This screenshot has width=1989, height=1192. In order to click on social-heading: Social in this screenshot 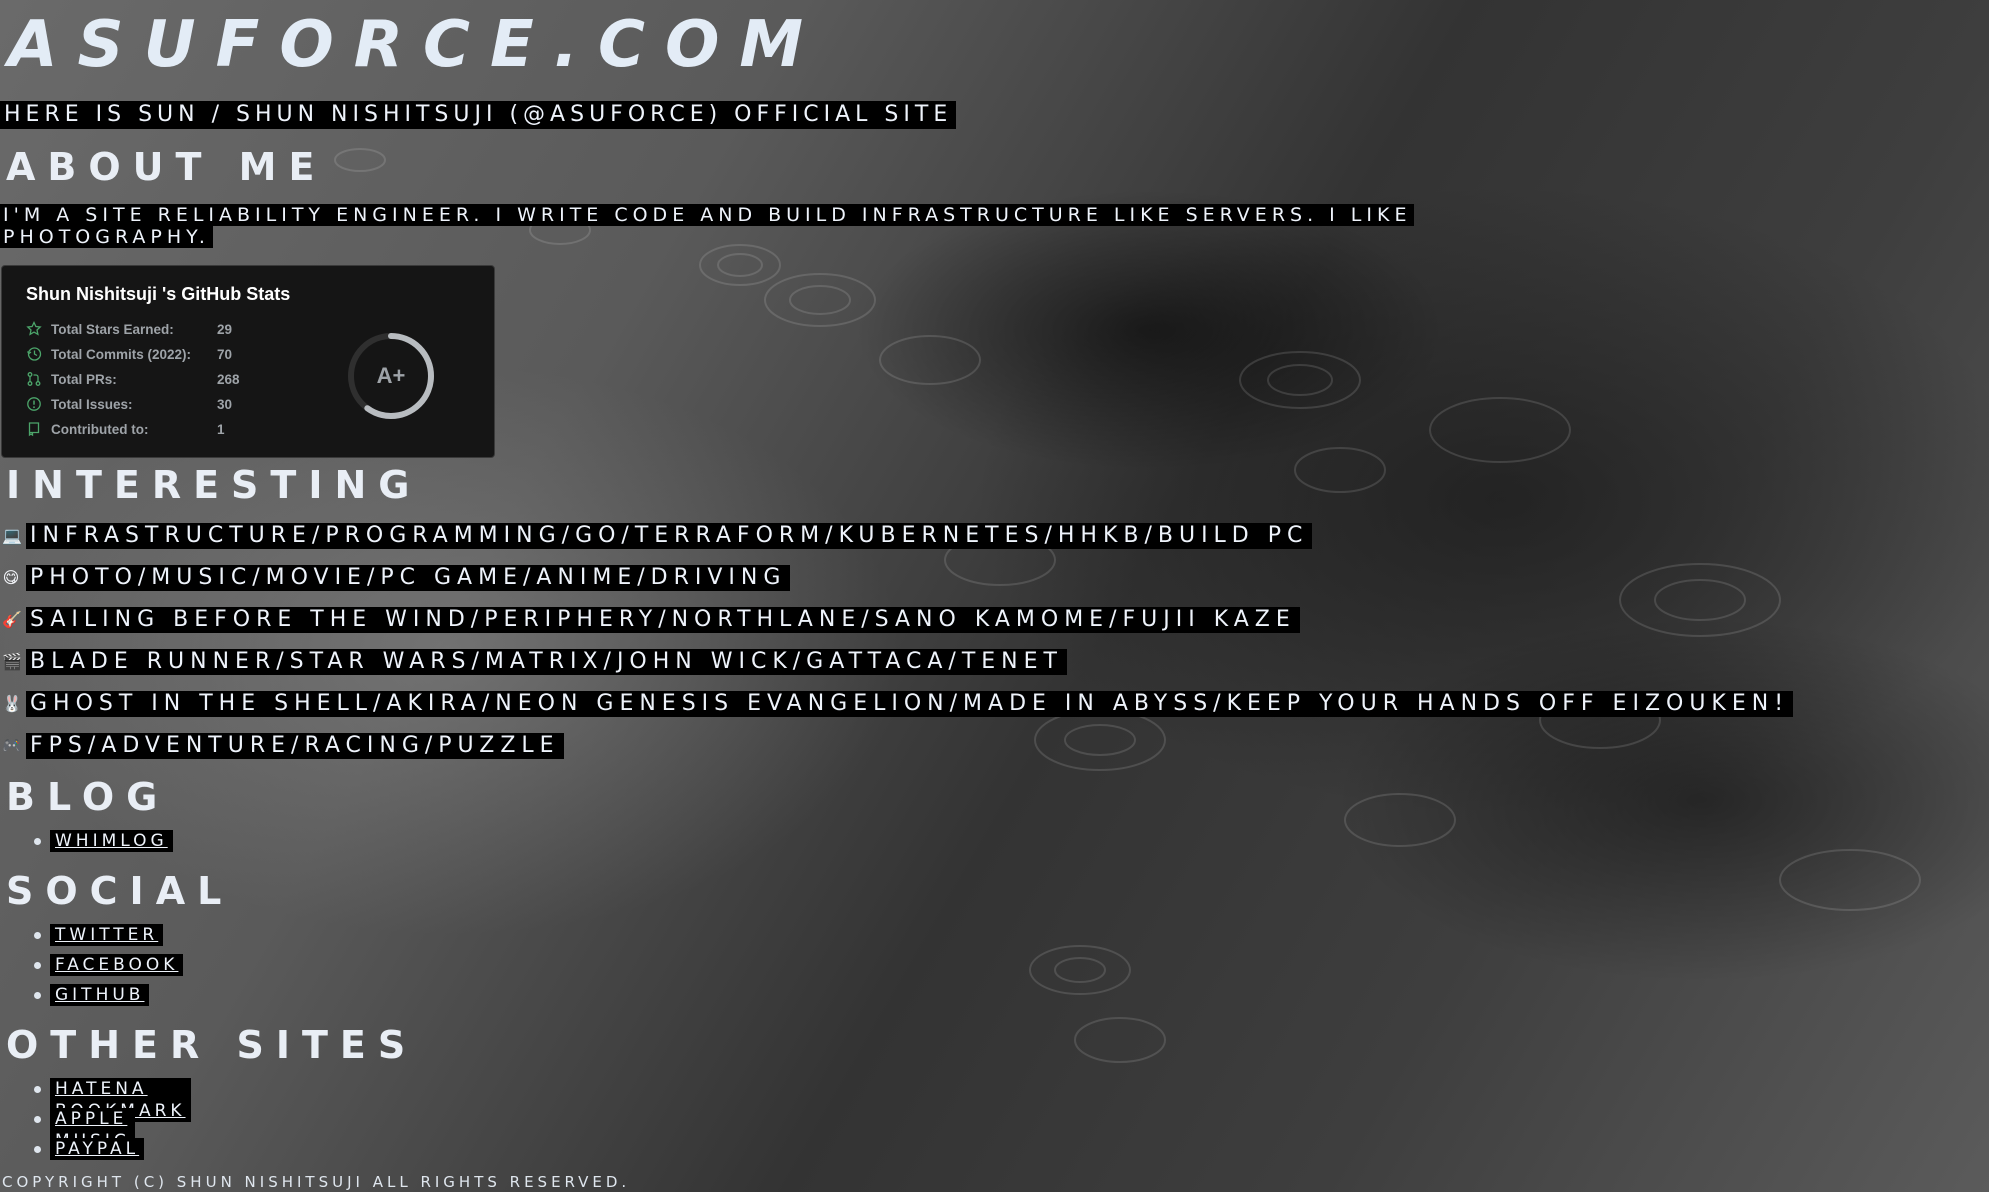, I will do `click(120, 891)`.